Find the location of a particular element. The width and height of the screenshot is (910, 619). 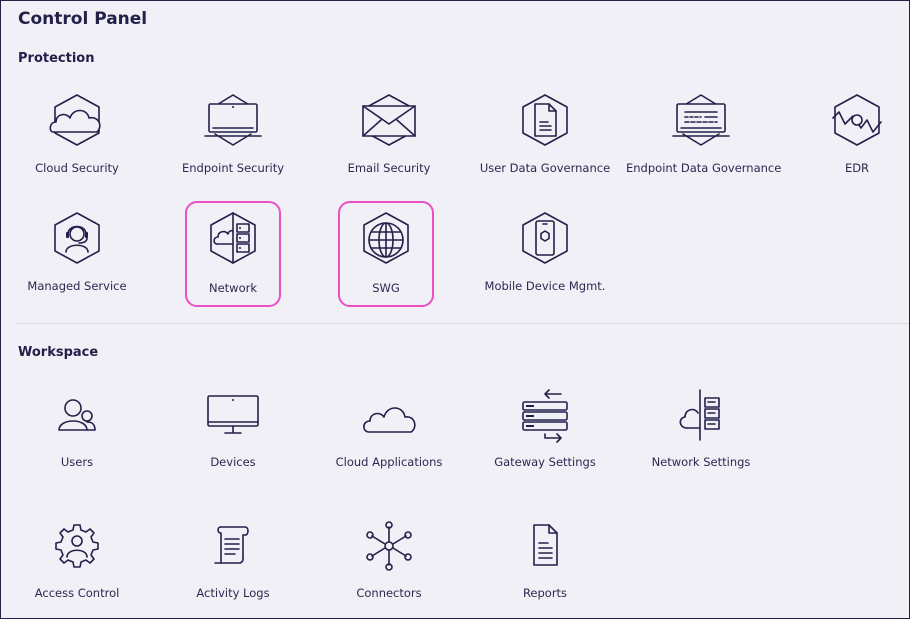

tile-label: SWG is located at coordinates (386, 288).